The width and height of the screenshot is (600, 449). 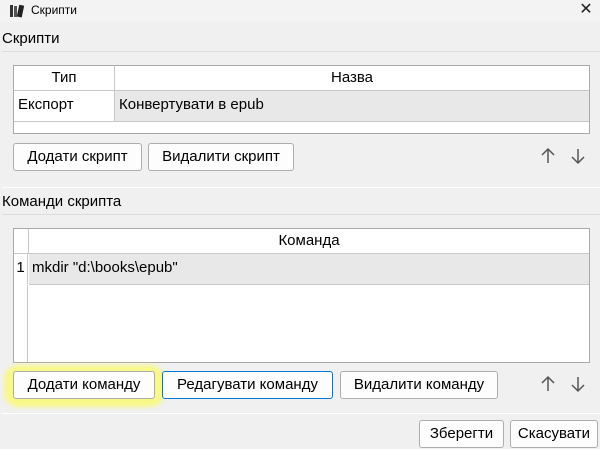 What do you see at coordinates (77, 157) in the screenshot?
I see `add-script-button: Додати скрипт` at bounding box center [77, 157].